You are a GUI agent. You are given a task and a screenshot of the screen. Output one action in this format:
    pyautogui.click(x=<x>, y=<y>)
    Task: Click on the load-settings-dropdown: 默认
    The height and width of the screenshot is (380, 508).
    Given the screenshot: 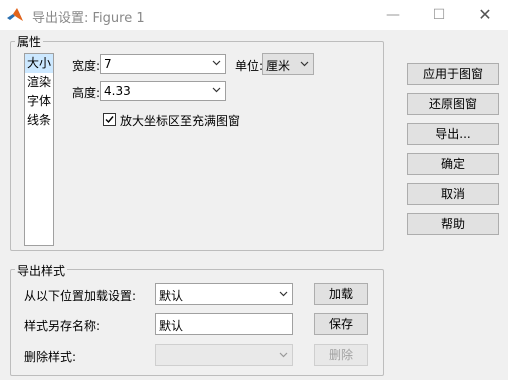 What is the action you would take?
    pyautogui.click(x=224, y=294)
    